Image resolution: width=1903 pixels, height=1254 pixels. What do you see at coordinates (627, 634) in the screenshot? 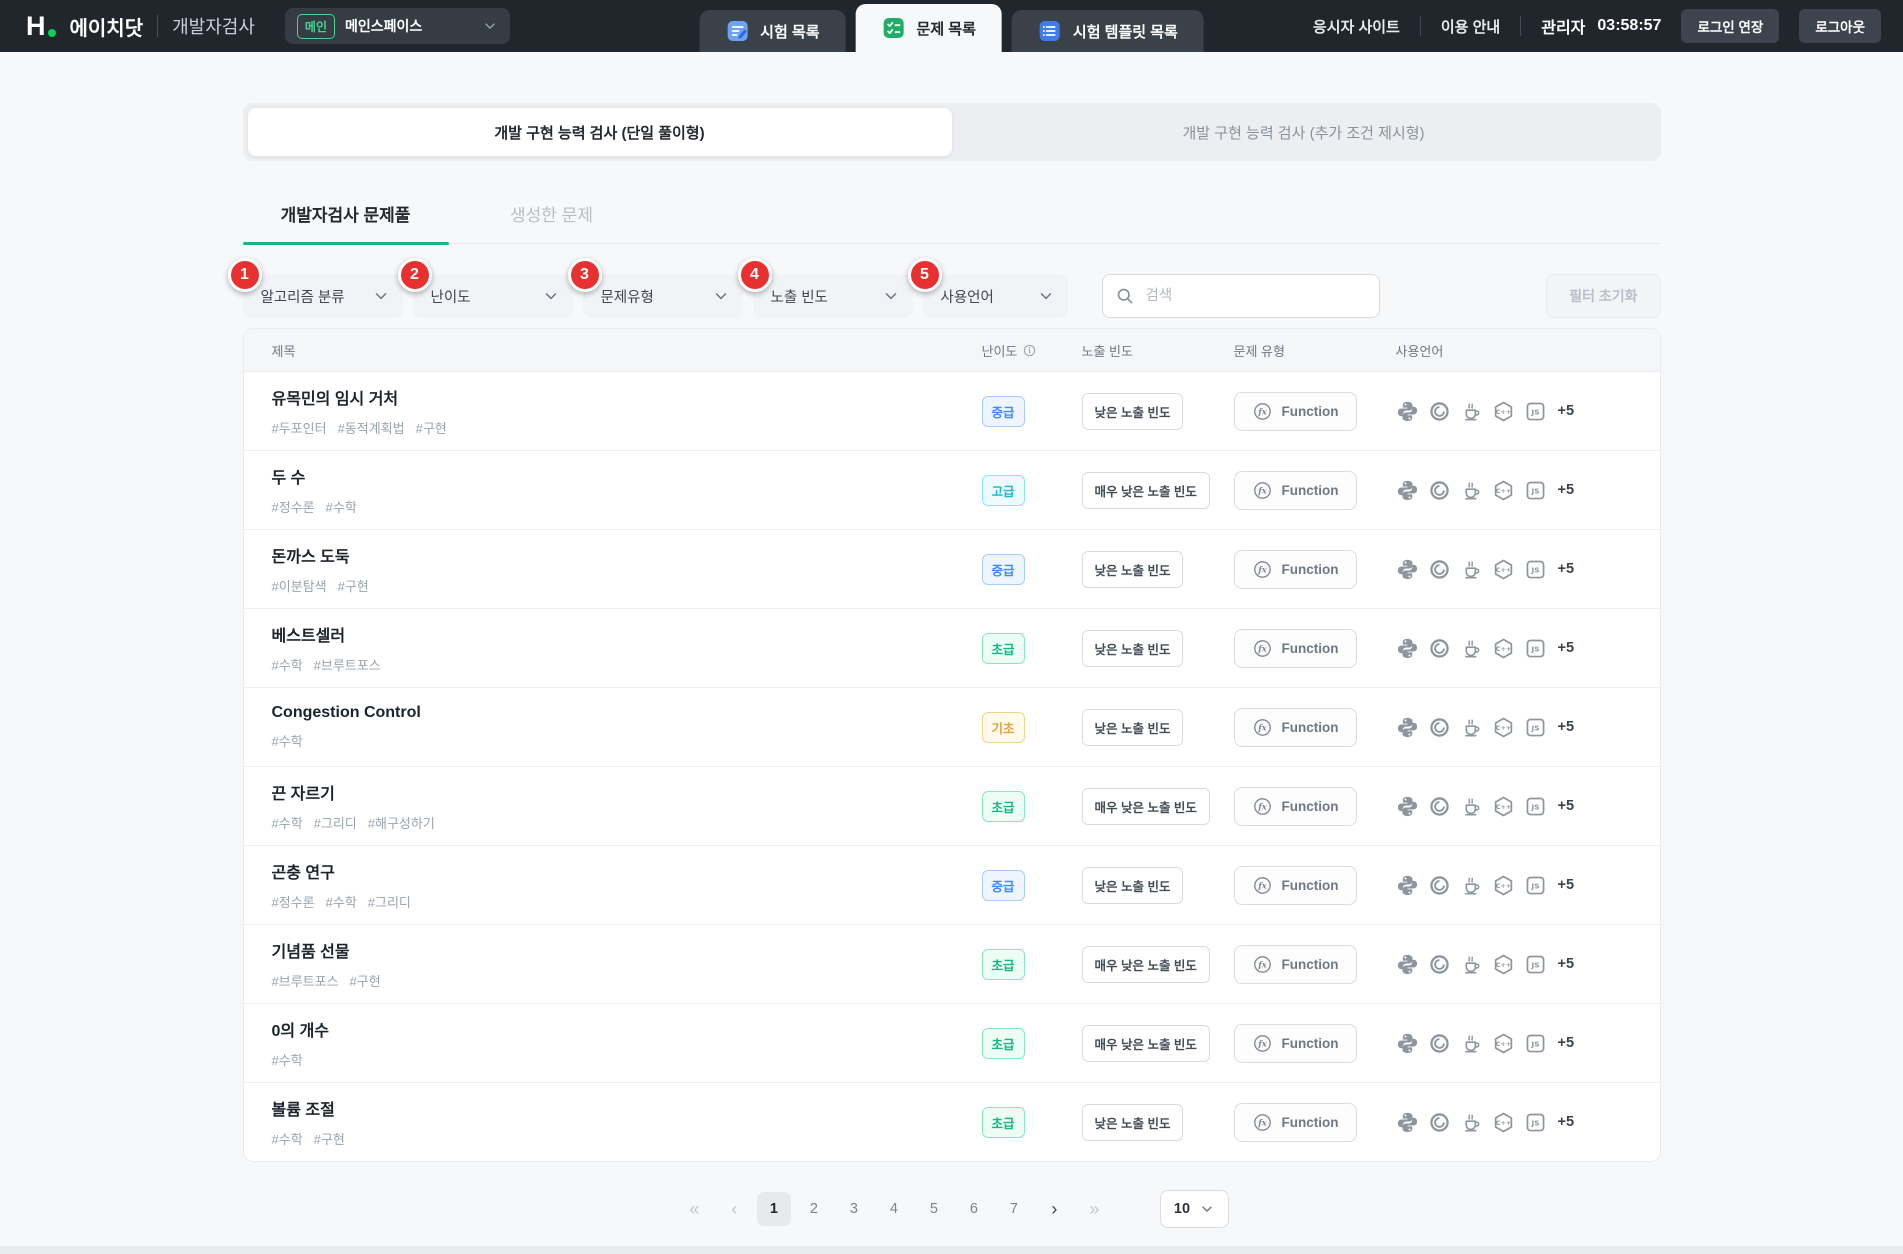
I see `problem-title: 베스트셀러` at bounding box center [627, 634].